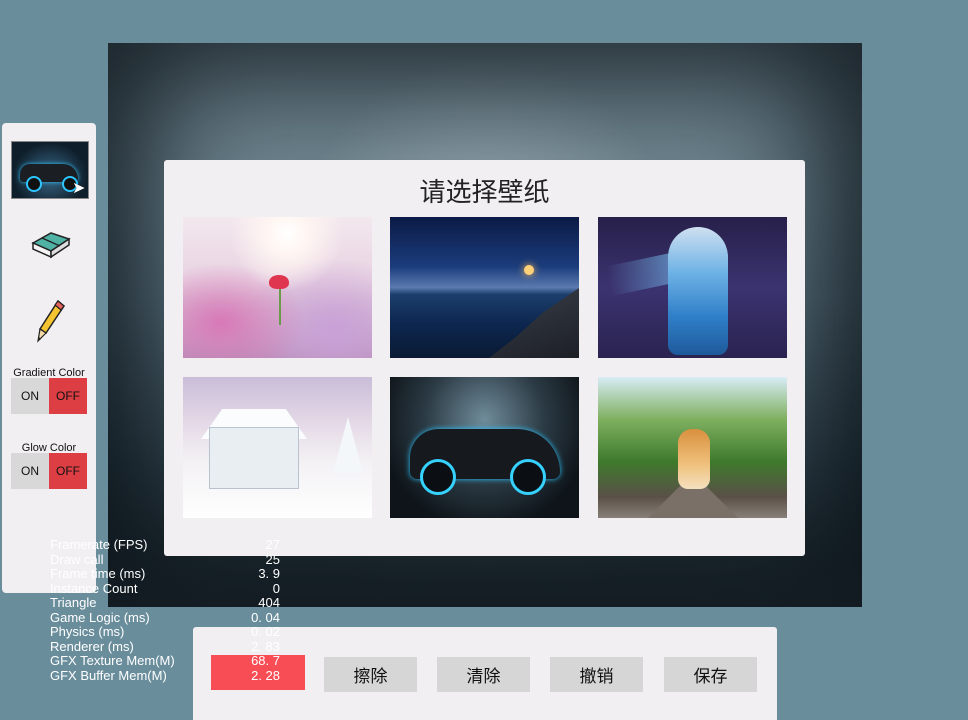 Image resolution: width=968 pixels, height=720 pixels. Describe the element at coordinates (77, 559) in the screenshot. I see `stat-label: Draw call` at that location.